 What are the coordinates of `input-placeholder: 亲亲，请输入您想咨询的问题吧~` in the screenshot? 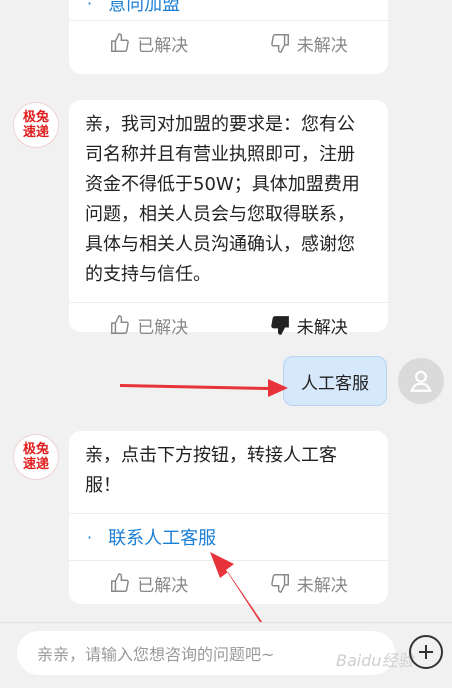 It's located at (156, 654).